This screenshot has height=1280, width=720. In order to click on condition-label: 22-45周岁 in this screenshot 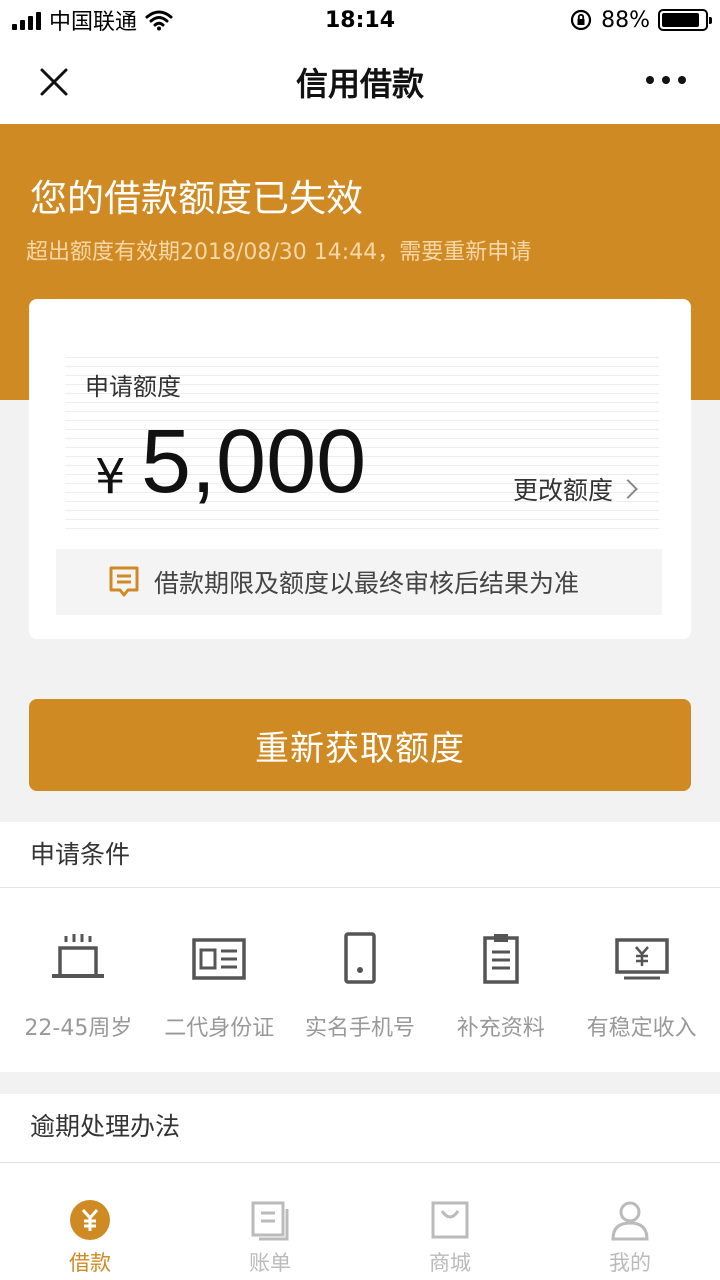, I will do `click(78, 1028)`.